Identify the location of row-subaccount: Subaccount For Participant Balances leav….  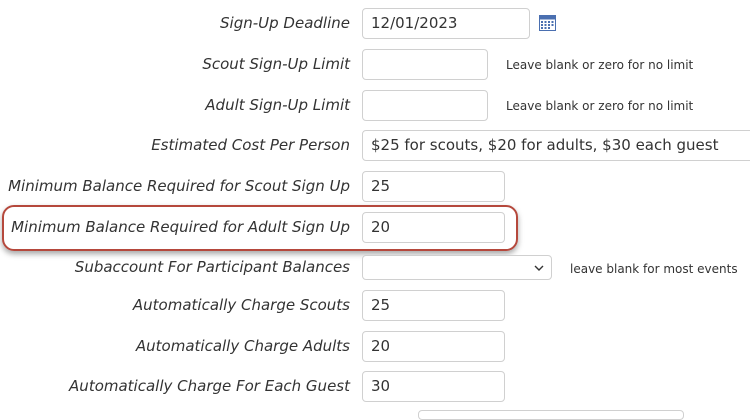
(375, 271).